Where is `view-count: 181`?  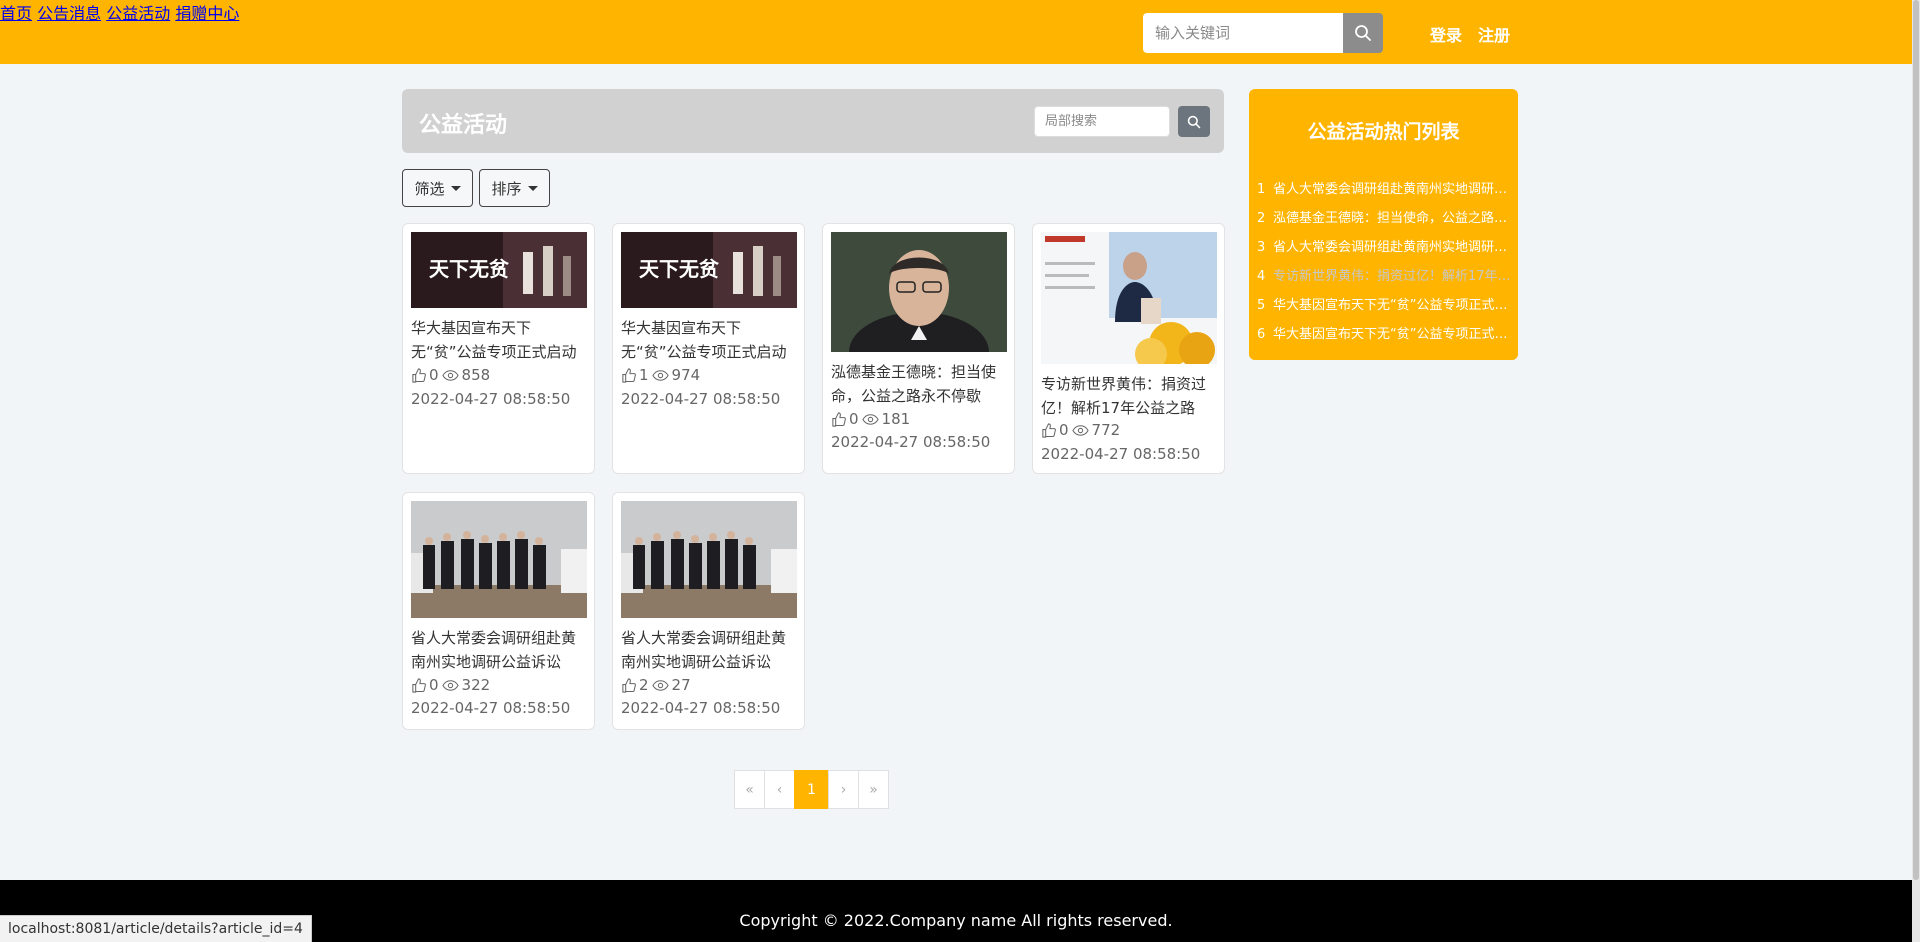
view-count: 181 is located at coordinates (896, 419).